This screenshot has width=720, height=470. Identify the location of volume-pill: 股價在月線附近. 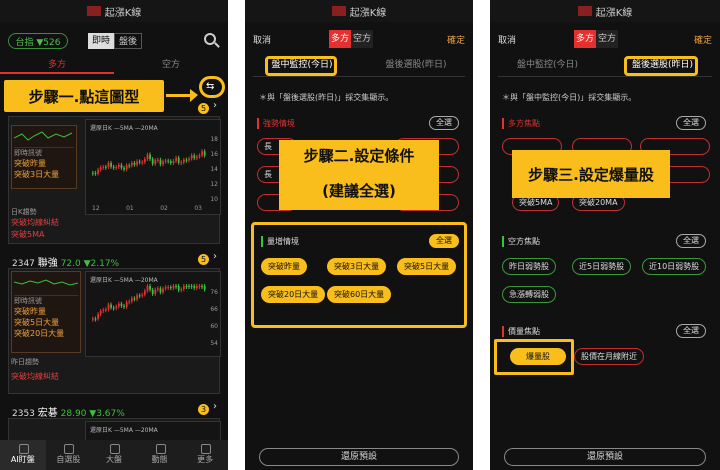
(609, 356).